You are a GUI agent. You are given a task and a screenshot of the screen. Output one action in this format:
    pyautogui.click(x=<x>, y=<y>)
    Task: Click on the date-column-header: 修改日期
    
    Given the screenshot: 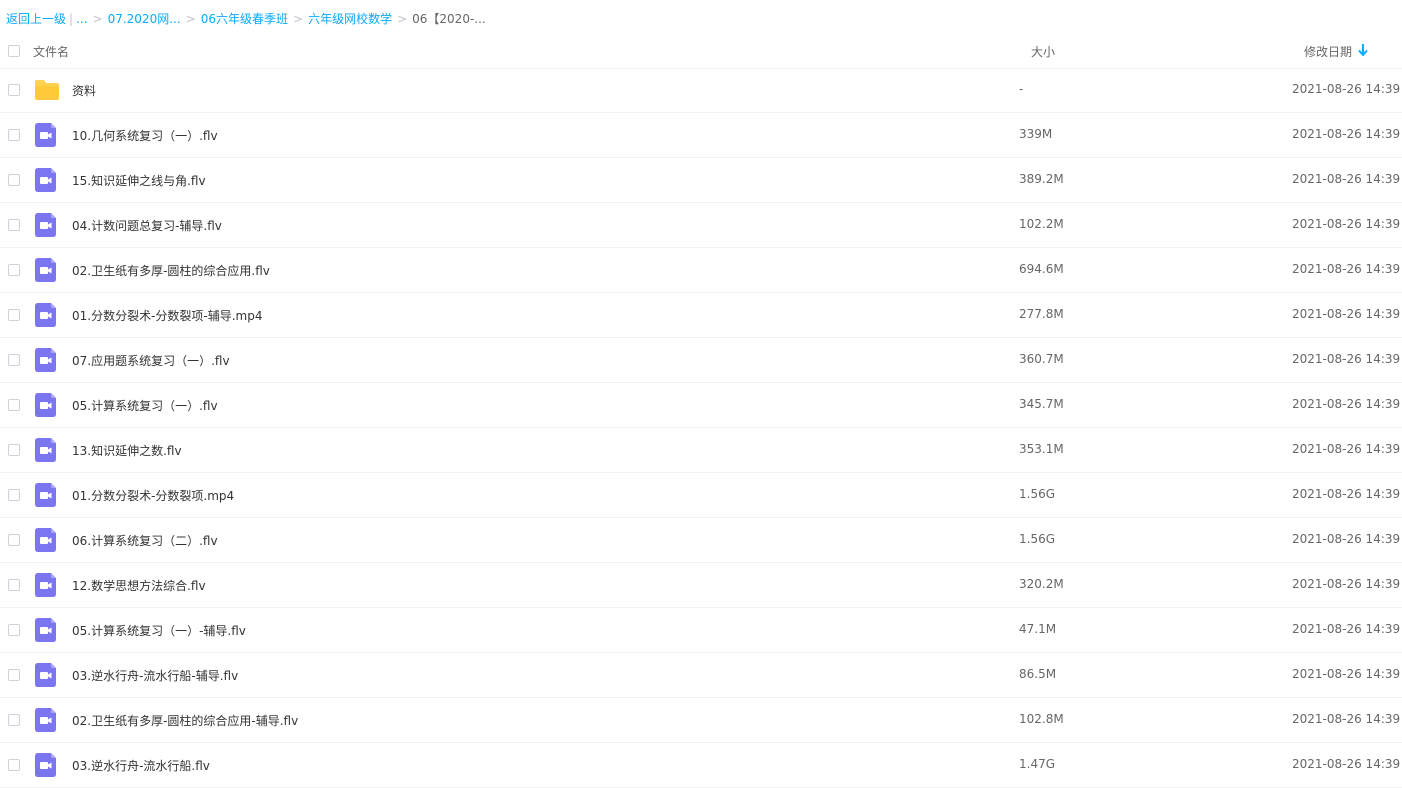 What is the action you would take?
    pyautogui.click(x=1328, y=51)
    